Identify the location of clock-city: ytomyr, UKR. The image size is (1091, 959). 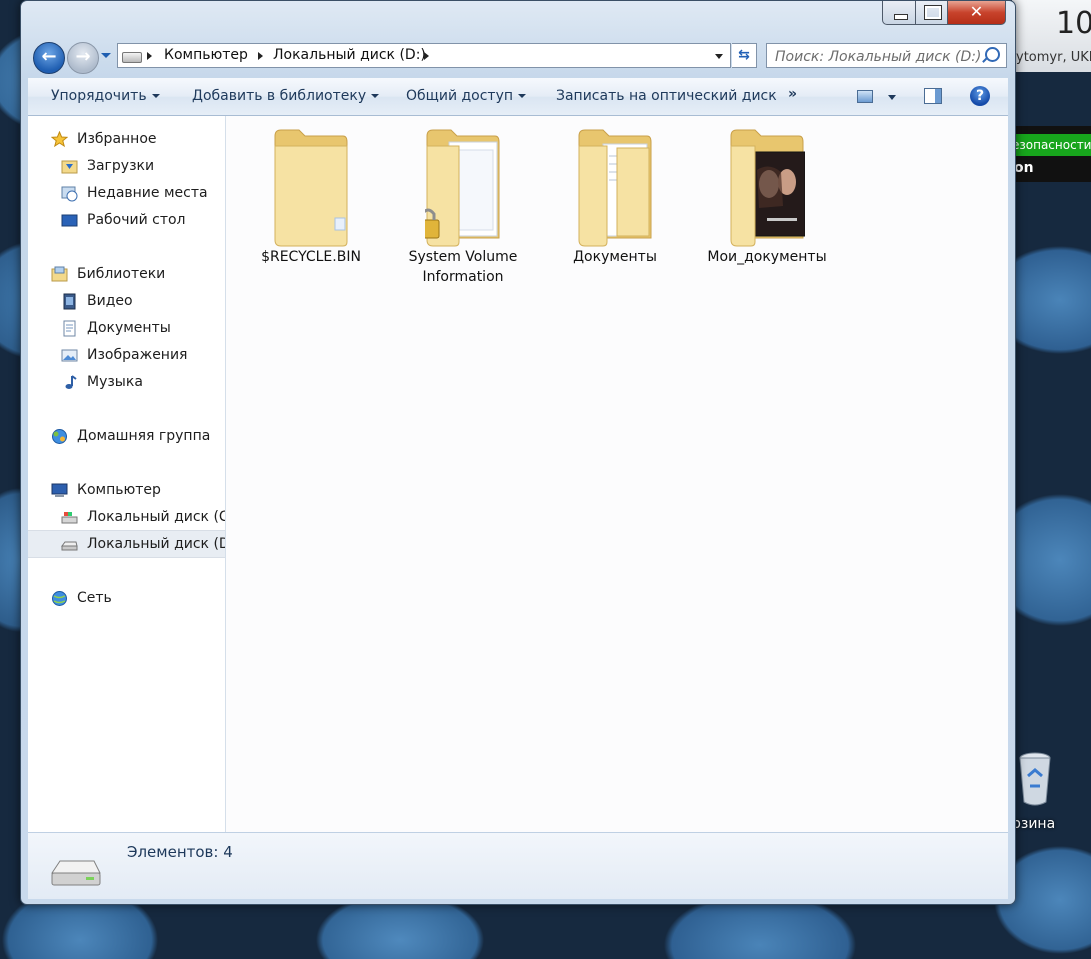
(1053, 57).